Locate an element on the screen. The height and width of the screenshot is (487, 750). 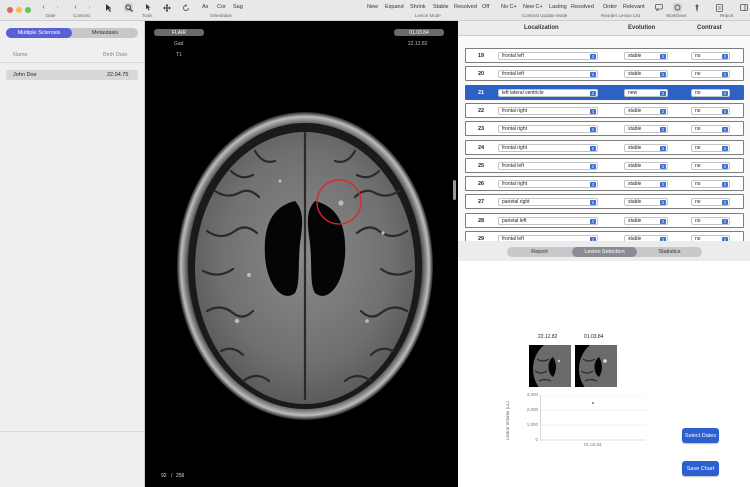
lesion-row: 25 frontal left ⇕ stable ⇕ no ⇕ is located at coordinates (604, 165).